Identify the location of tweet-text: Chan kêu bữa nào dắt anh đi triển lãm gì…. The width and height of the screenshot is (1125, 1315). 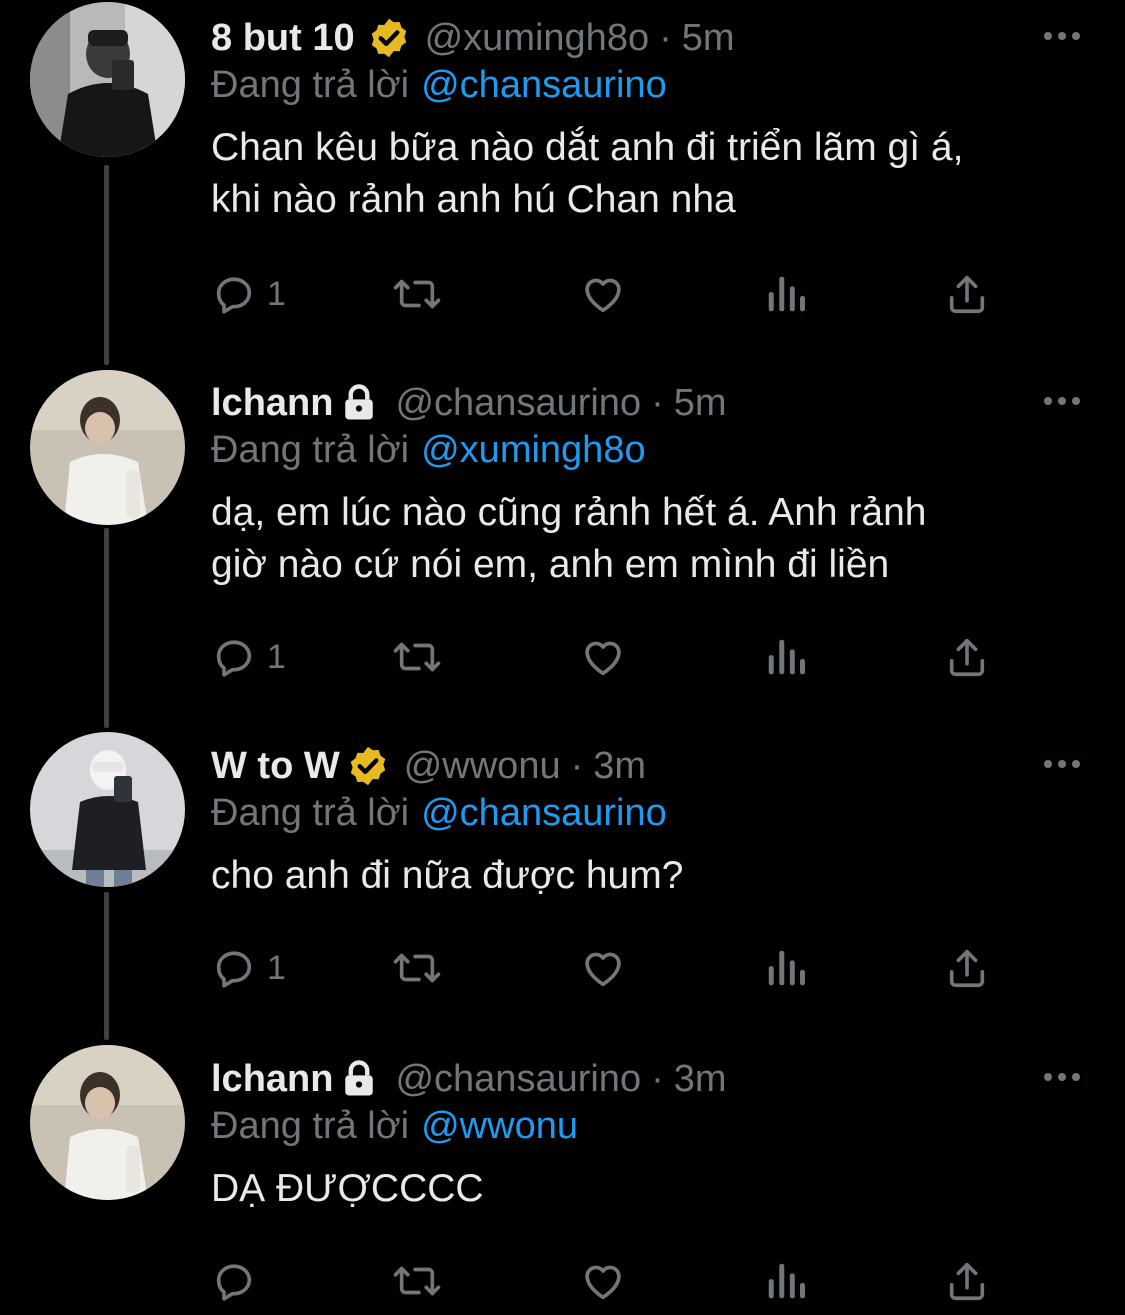
(587, 173).